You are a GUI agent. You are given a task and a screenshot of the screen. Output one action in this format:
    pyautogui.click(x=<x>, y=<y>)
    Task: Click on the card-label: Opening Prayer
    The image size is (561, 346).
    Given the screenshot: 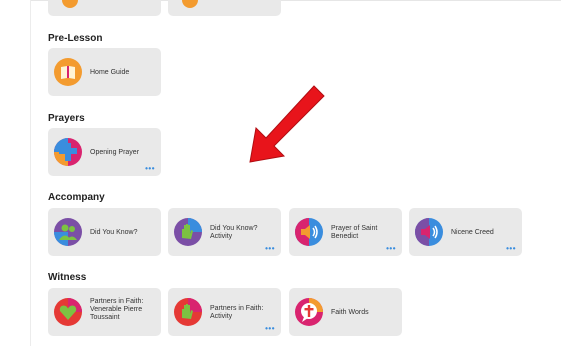 What is the action you would take?
    pyautogui.click(x=115, y=152)
    